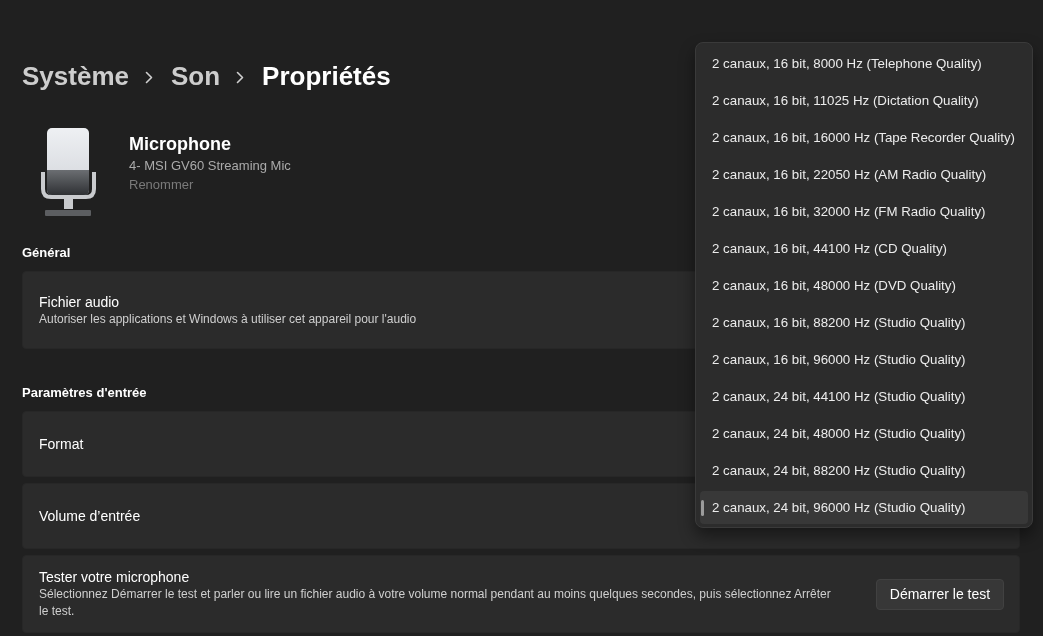 This screenshot has width=1043, height=636. What do you see at coordinates (228, 319) in the screenshot?
I see `card-description: Autoriser les applications et Windows à utiliser cet appareil pour l'audio` at bounding box center [228, 319].